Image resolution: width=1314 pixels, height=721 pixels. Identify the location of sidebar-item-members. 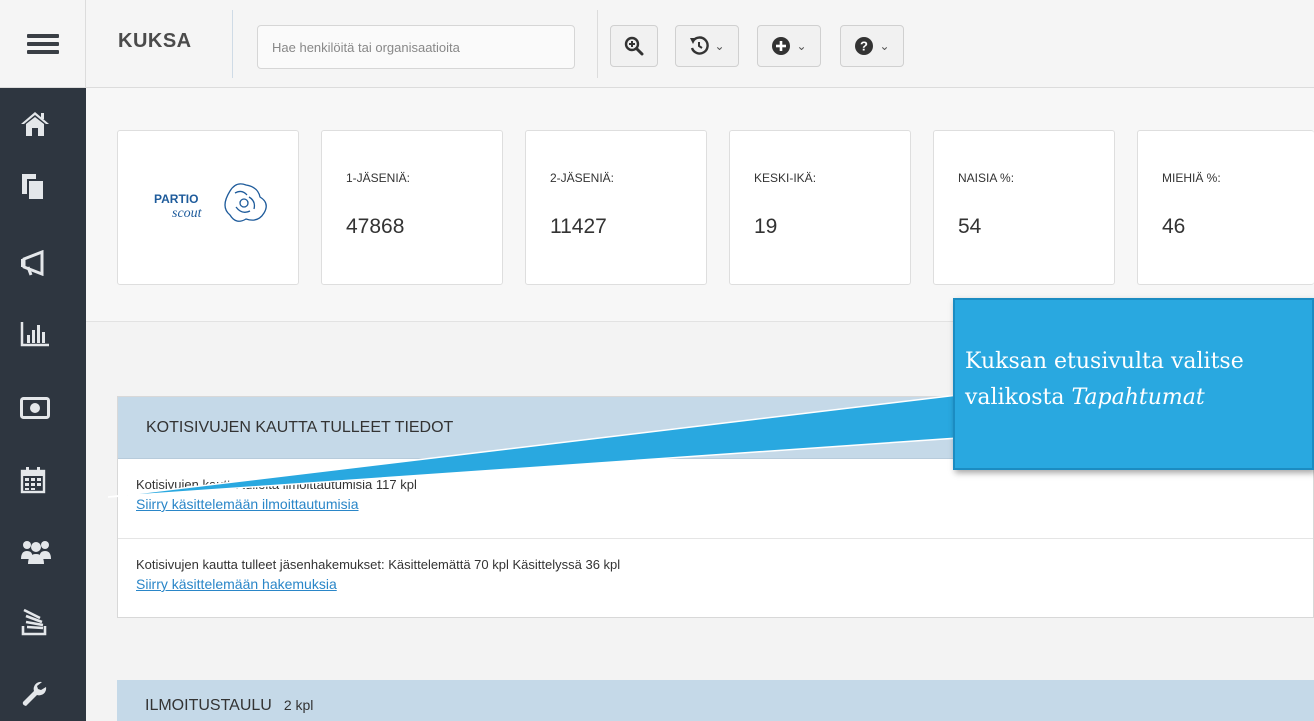
(43, 552).